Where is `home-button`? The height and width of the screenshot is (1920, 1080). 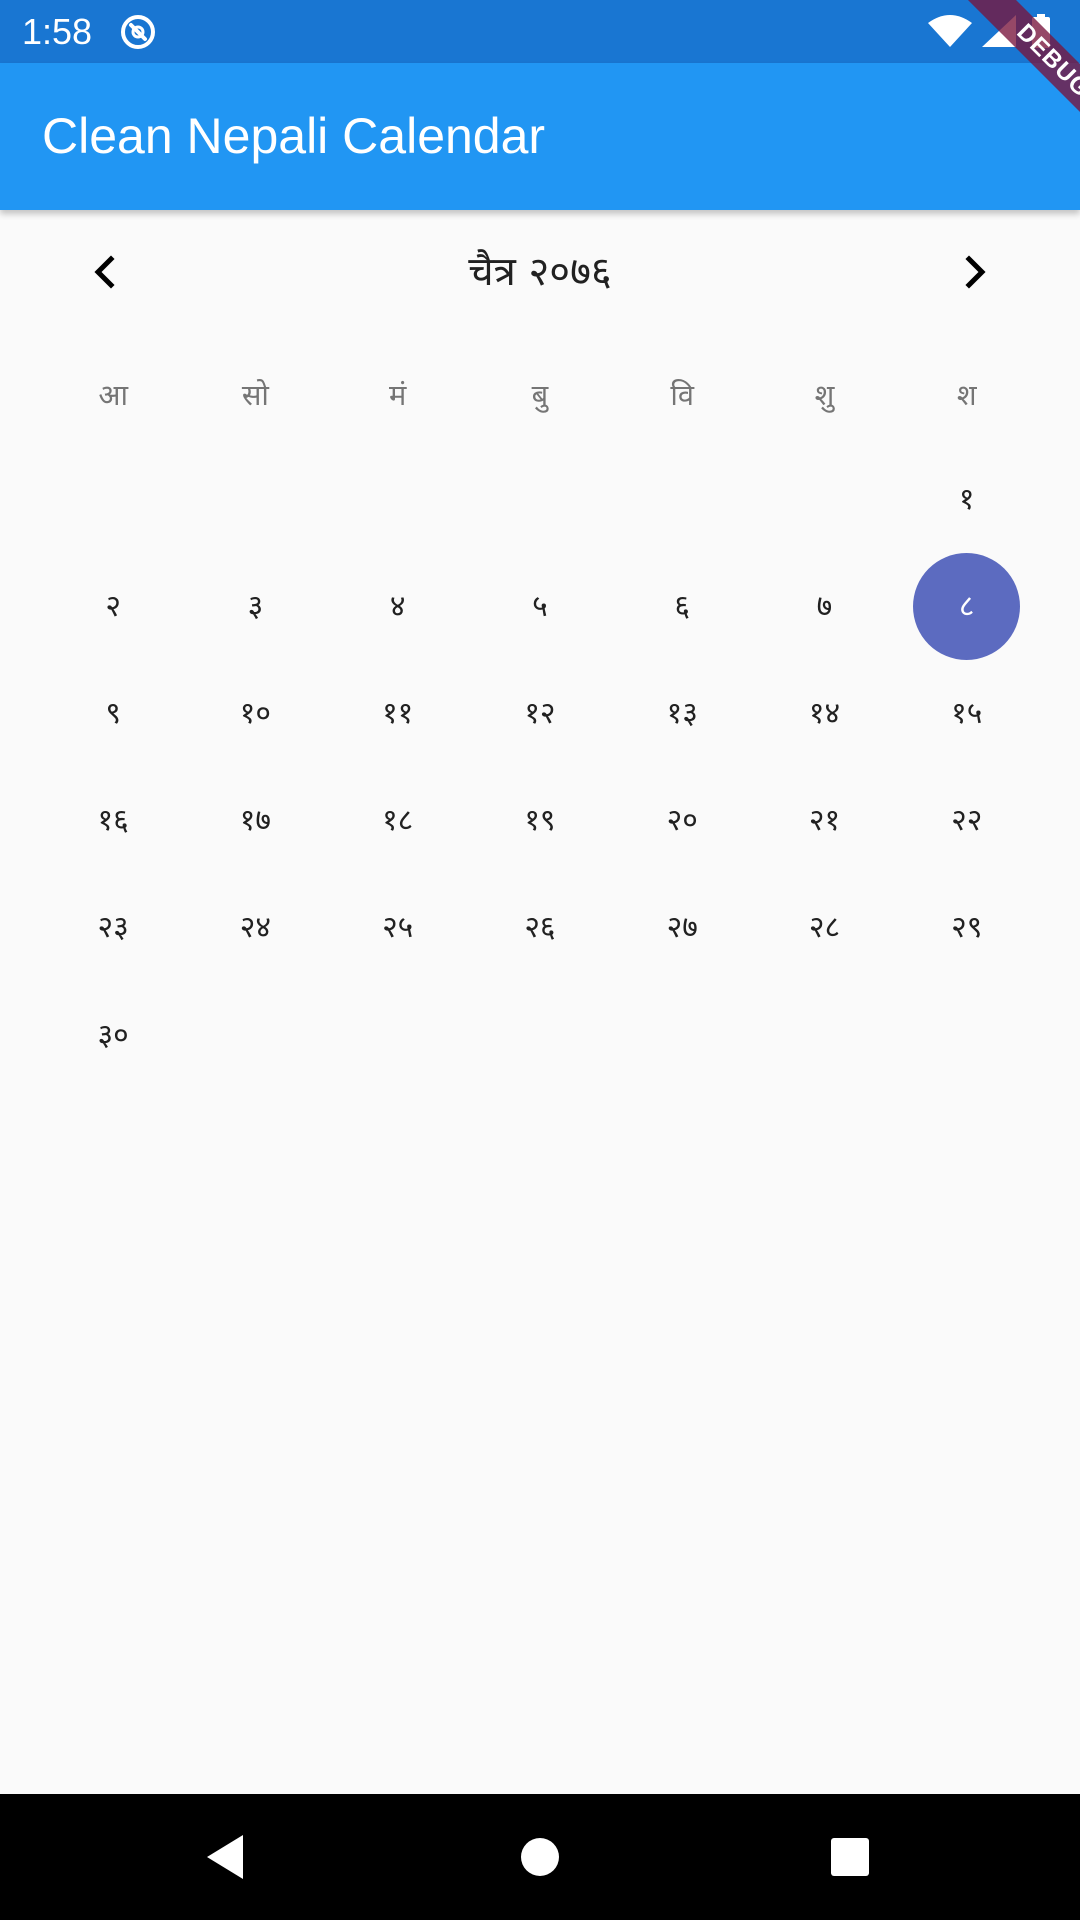
home-button is located at coordinates (540, 1857).